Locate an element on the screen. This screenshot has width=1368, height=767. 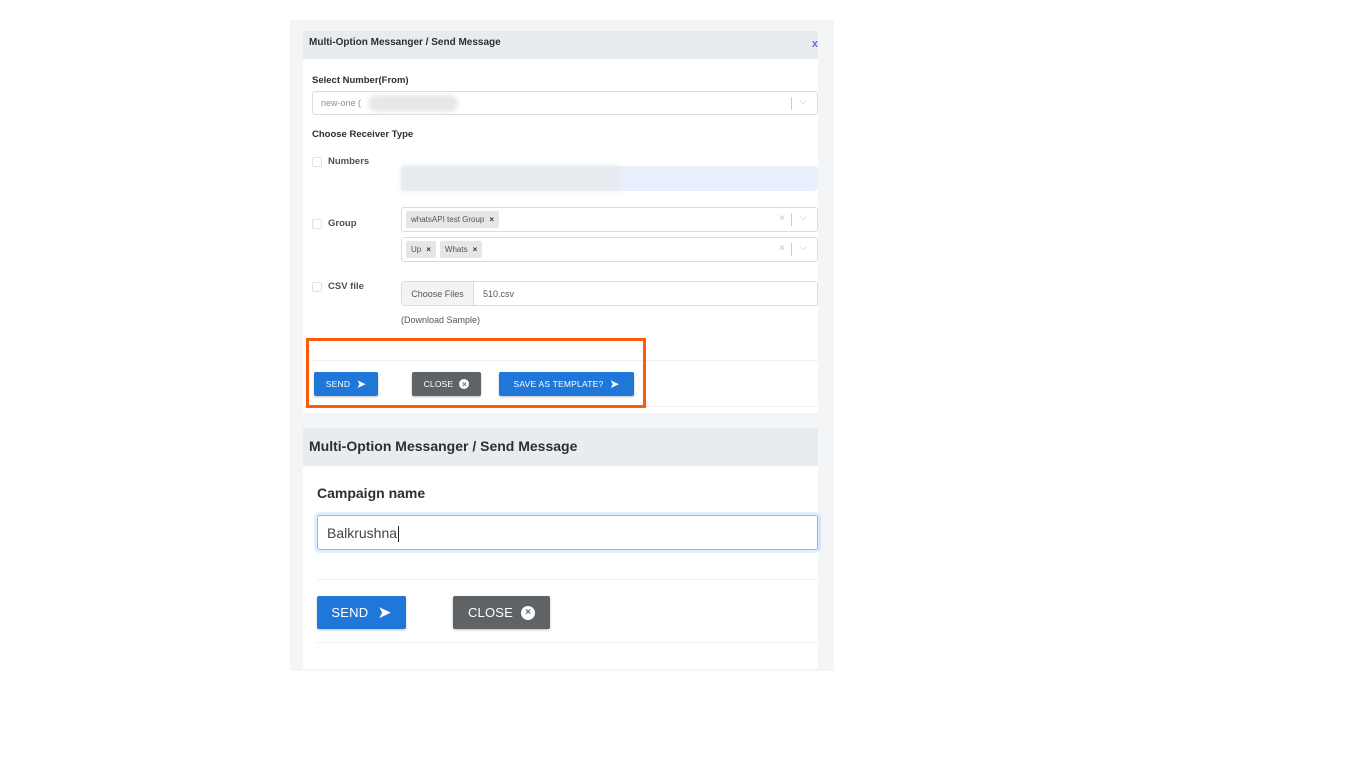
close-label: CLOSE is located at coordinates (490, 612).